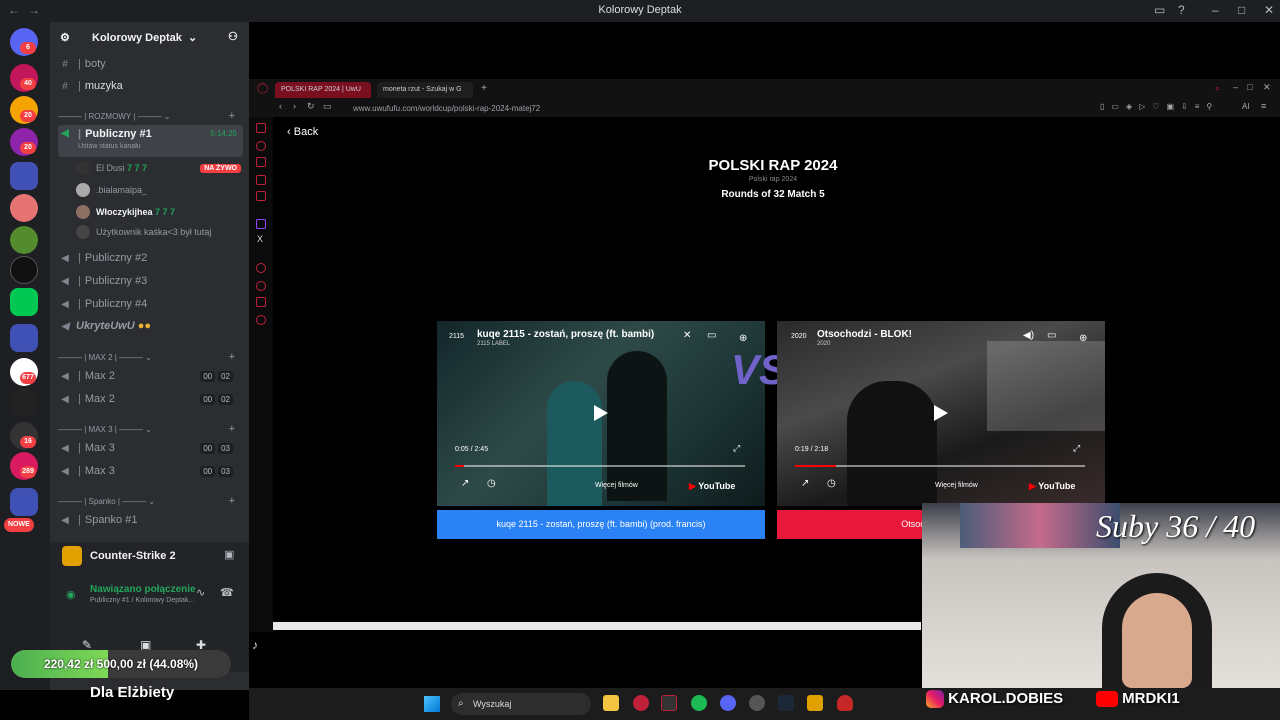  Describe the element at coordinates (150, 281) in the screenshot. I see `channel-publiczny-3: ◀ | Publiczny #3` at that location.